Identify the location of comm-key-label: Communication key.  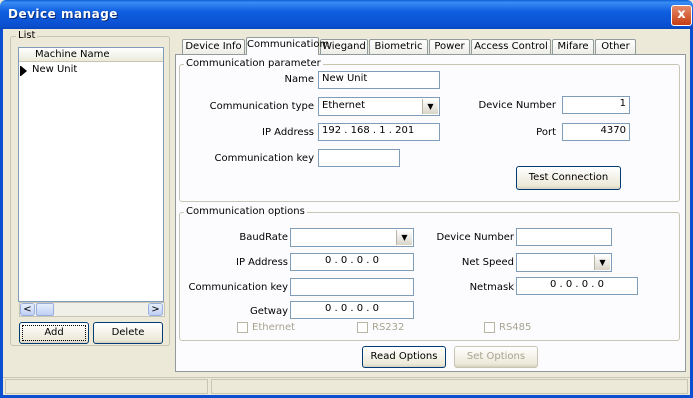
(264, 158).